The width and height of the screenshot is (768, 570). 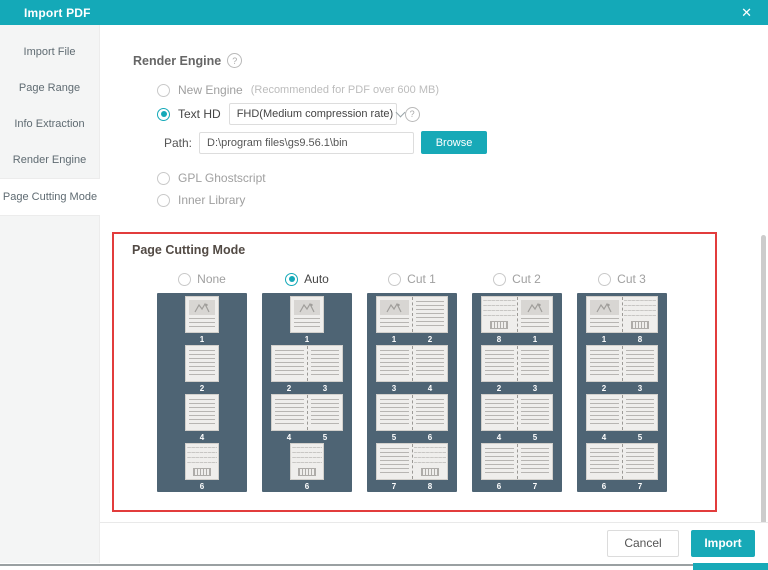 I want to click on sidebar-item-page-cutting-mode: Page Cutting Mode, so click(x=50, y=197).